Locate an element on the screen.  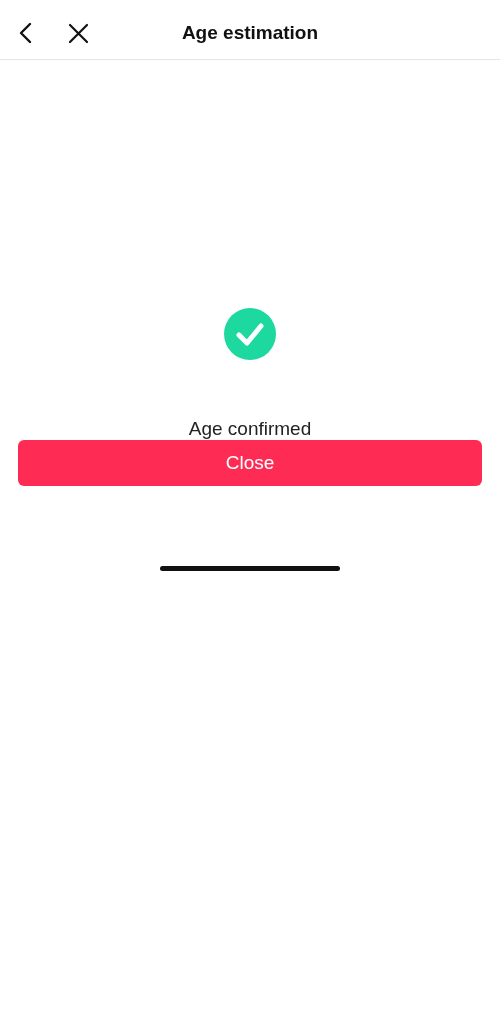
check-icon is located at coordinates (250, 334).